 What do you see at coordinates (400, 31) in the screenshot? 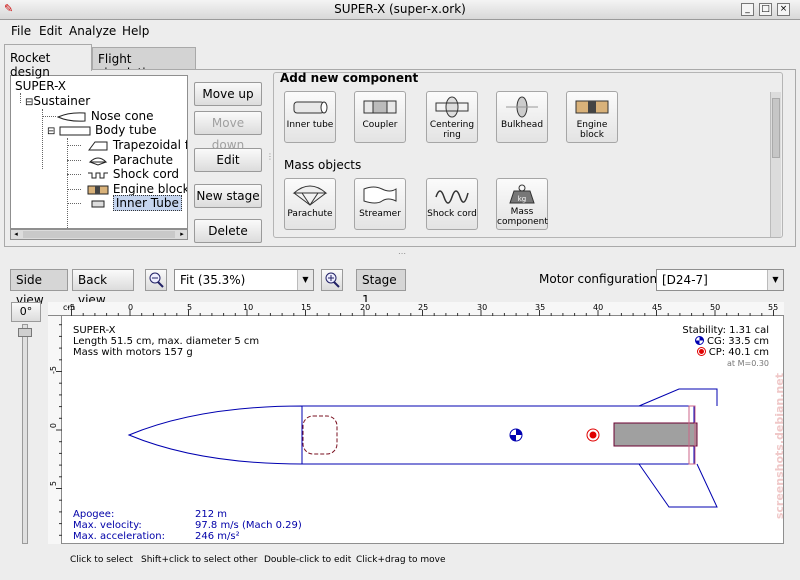
I see `menu-bar: File Edit Analyze Help` at bounding box center [400, 31].